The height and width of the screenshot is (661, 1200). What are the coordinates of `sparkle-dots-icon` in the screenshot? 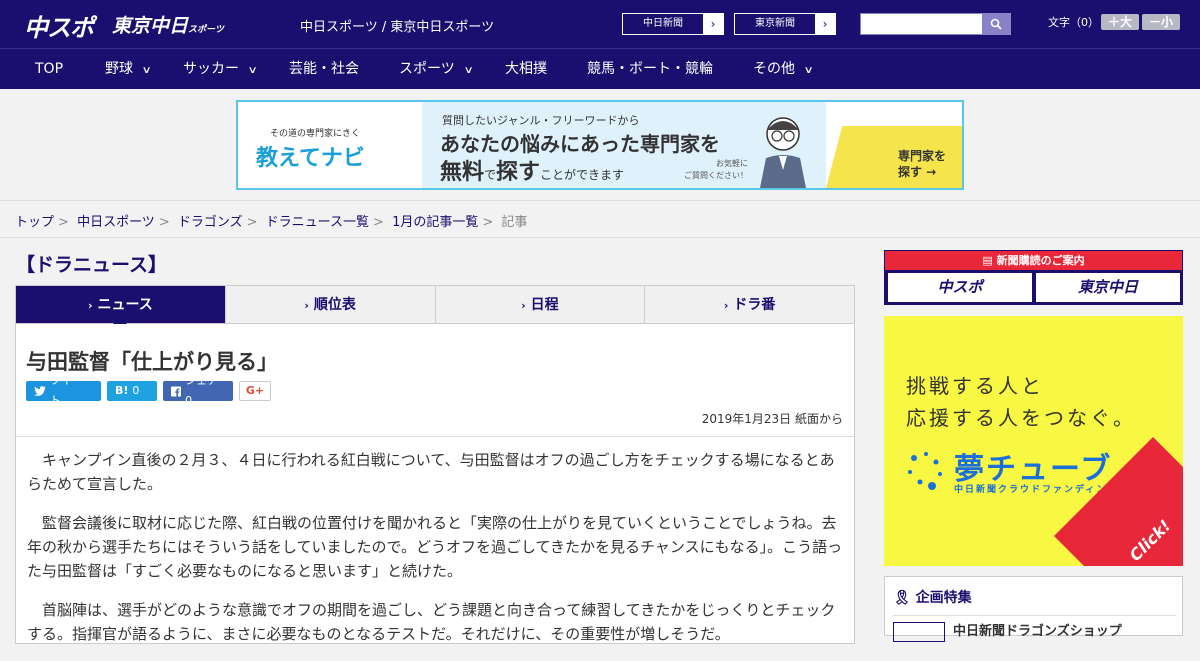 It's located at (925, 471).